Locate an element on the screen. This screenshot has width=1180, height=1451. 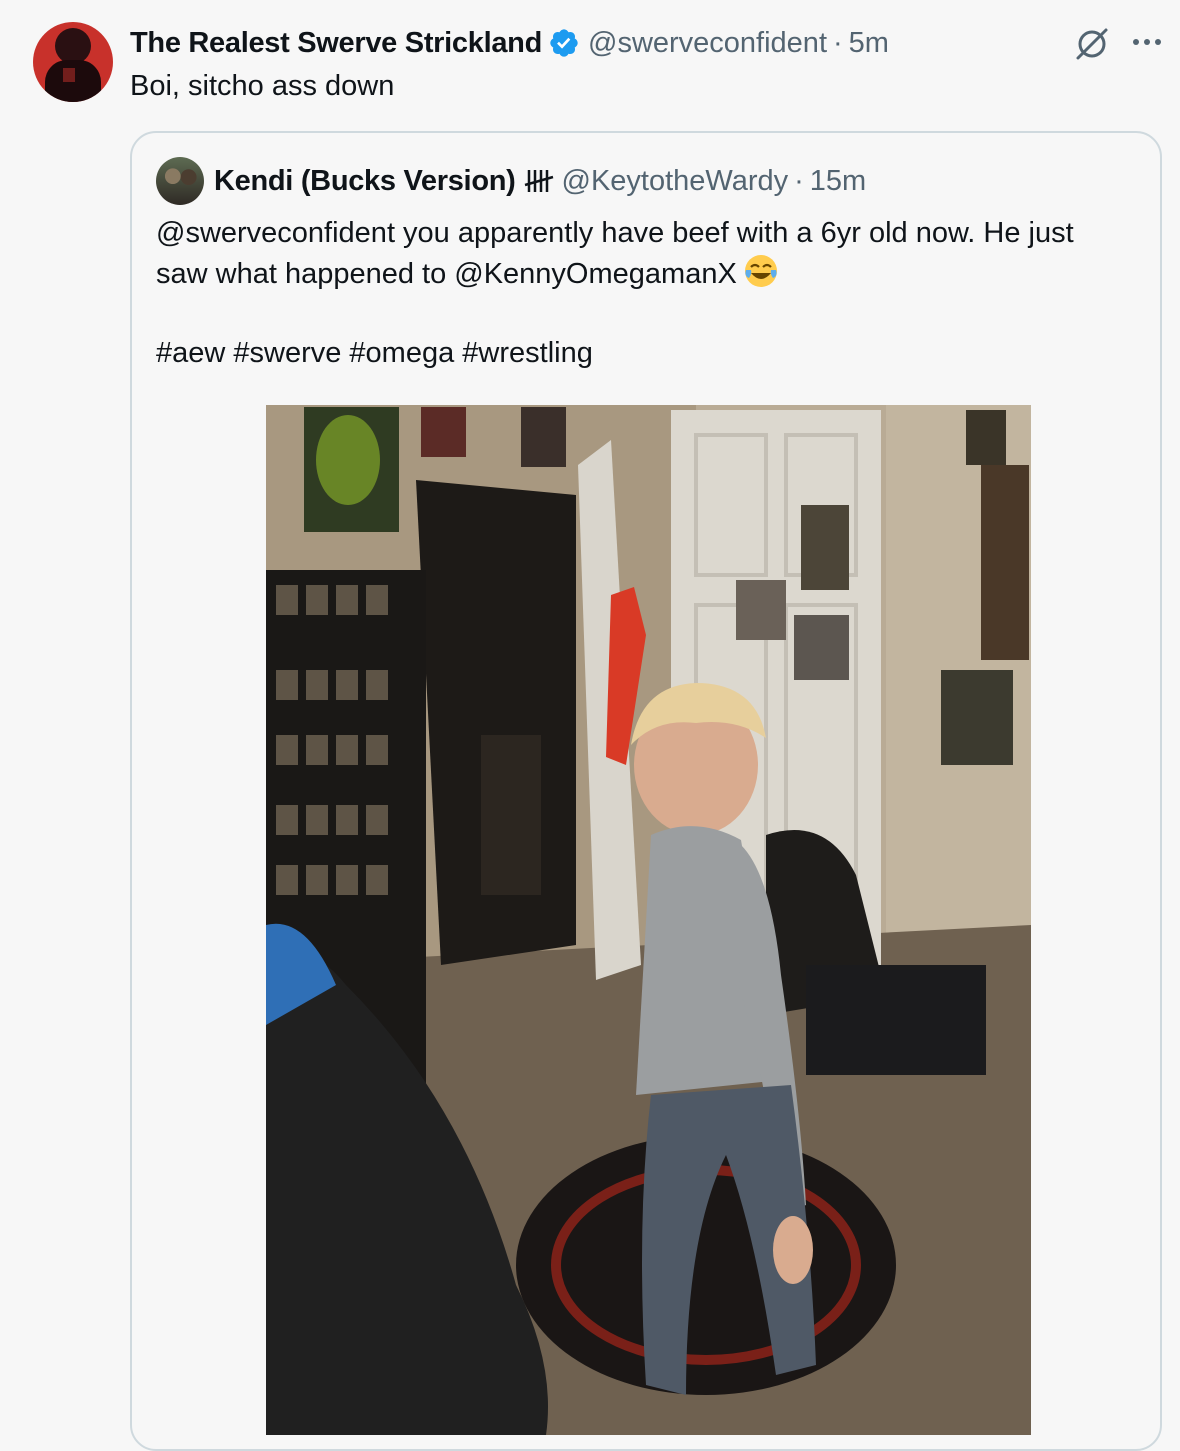
more-icon is located at coordinates (1147, 42).